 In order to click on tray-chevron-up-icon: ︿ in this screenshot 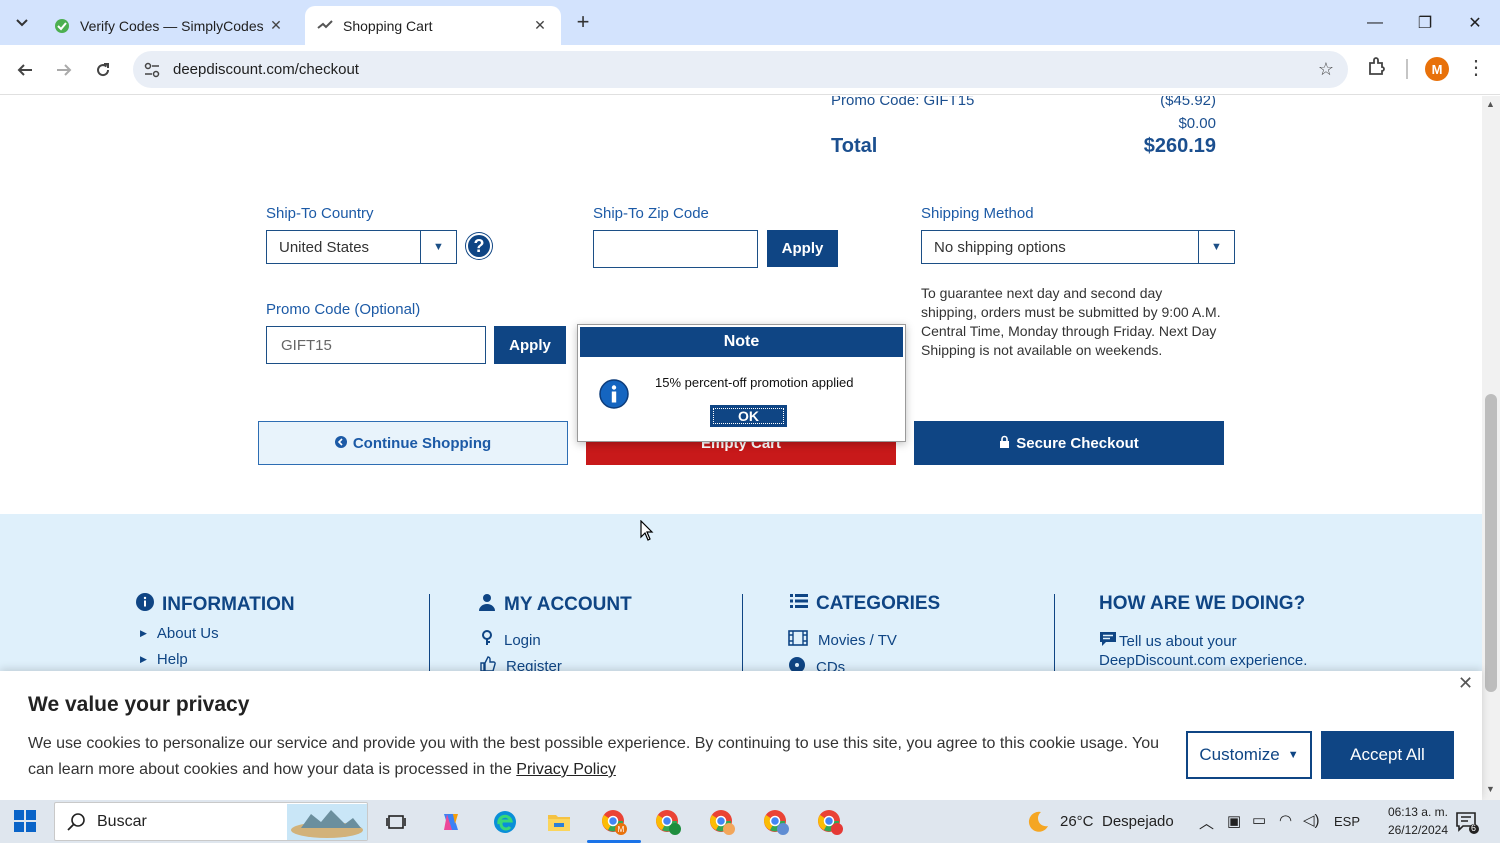, I will do `click(1206, 822)`.